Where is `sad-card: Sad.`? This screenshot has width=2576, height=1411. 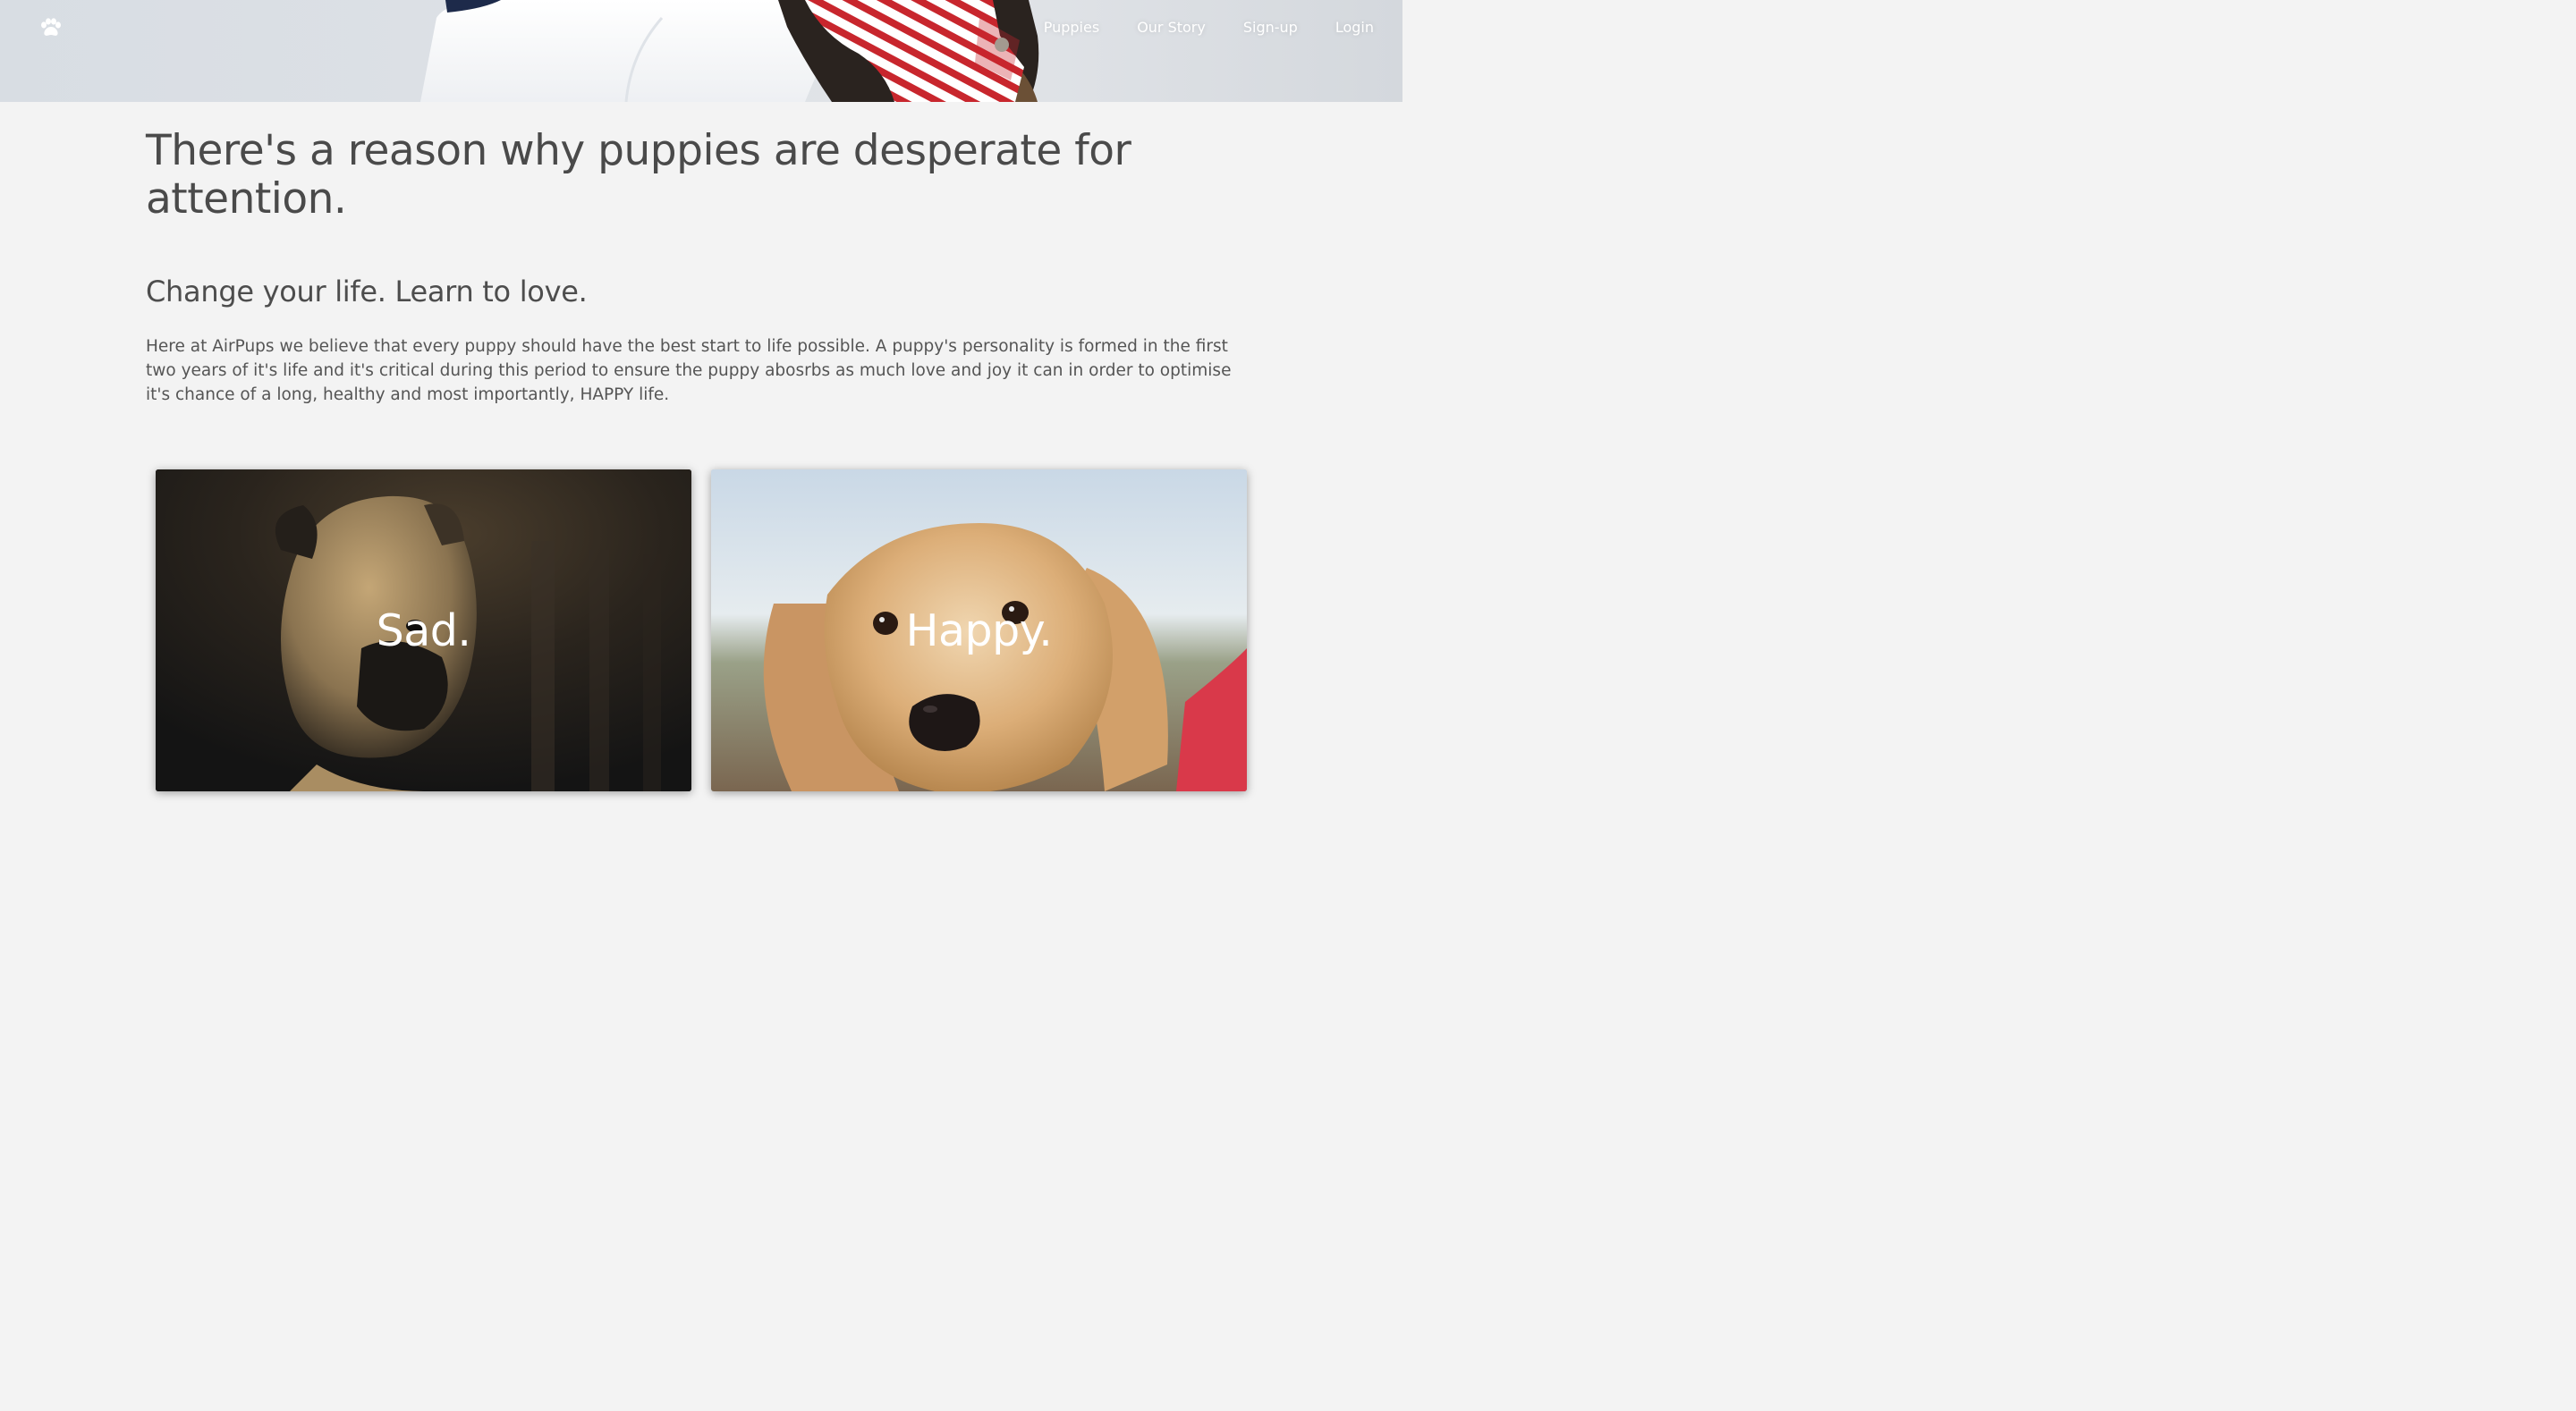 sad-card: Sad. is located at coordinates (423, 630).